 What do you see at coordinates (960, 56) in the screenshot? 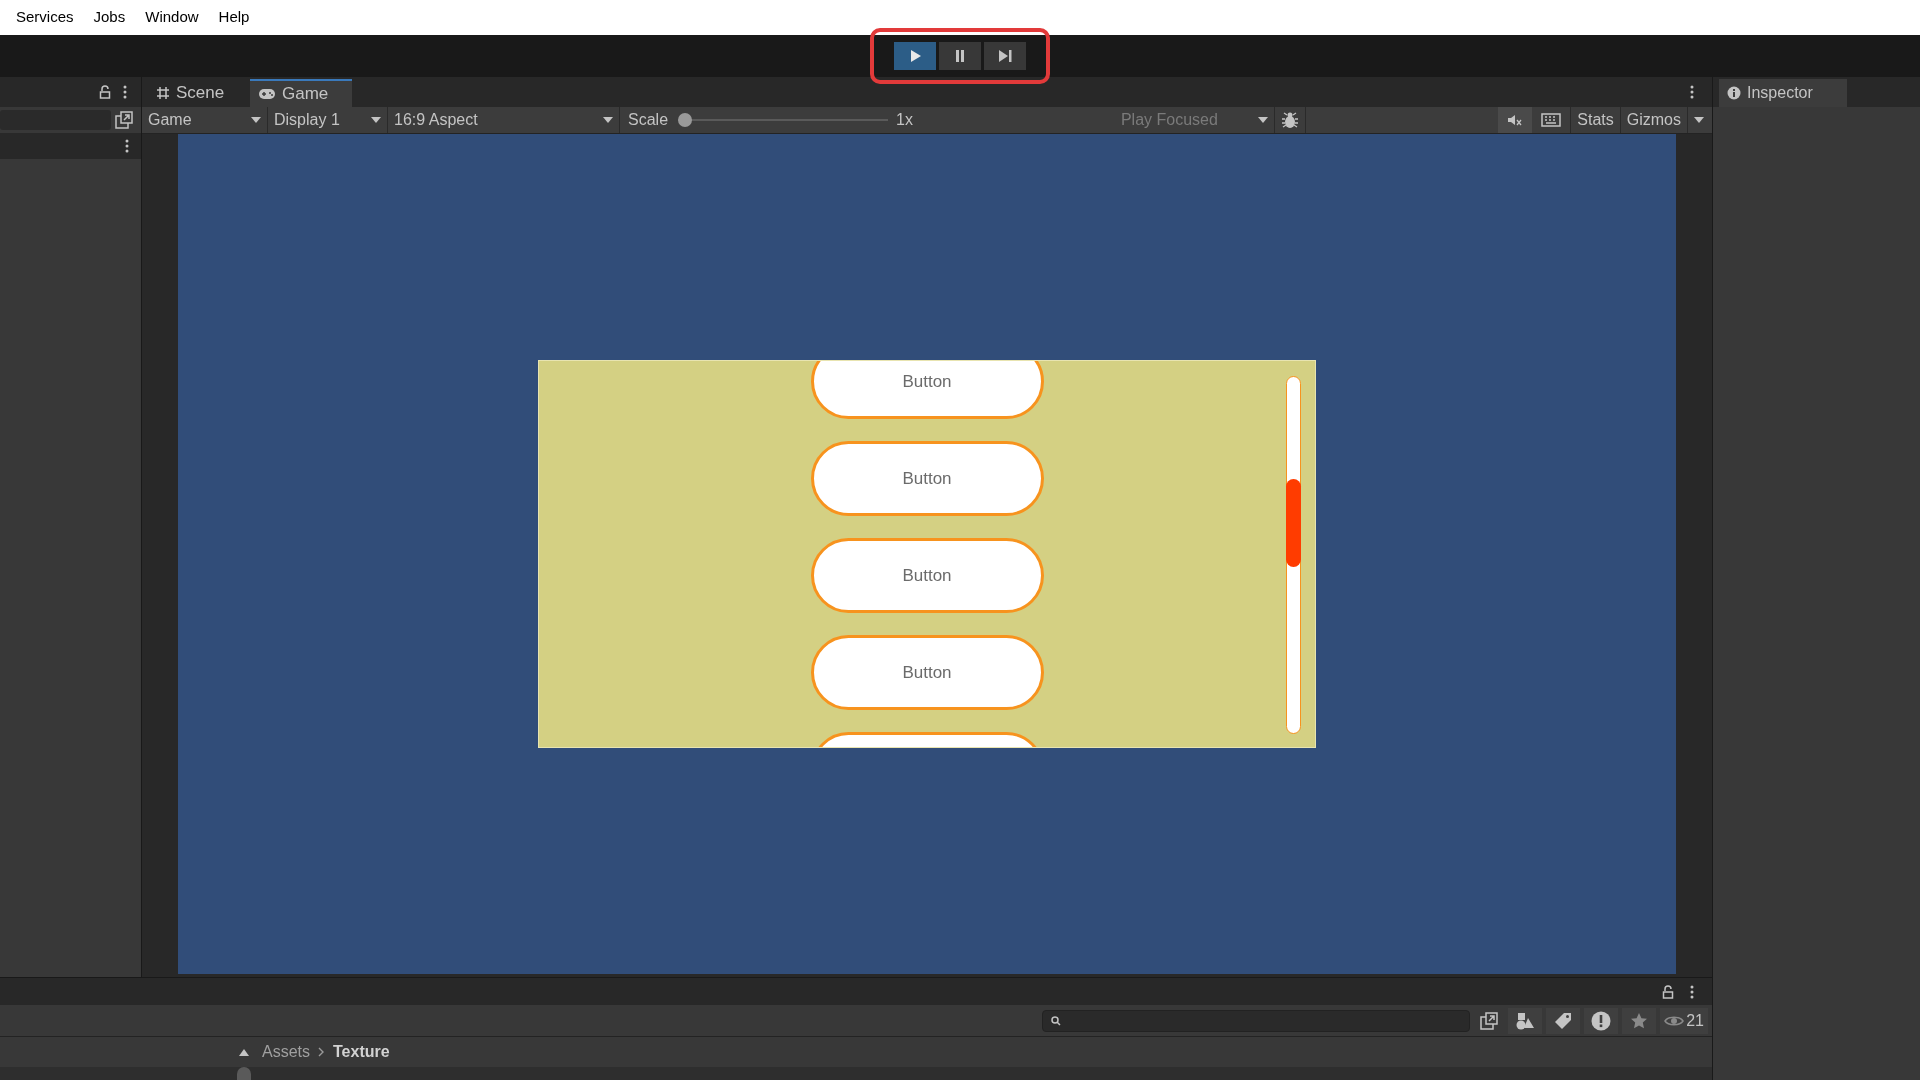
I see `pause-button` at bounding box center [960, 56].